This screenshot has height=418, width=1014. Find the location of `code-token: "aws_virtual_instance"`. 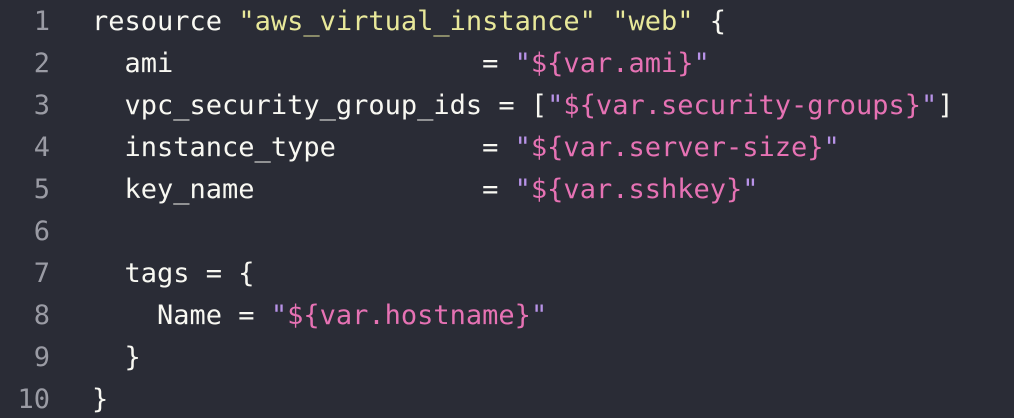

code-token: "aws_virtual_instance" is located at coordinates (417, 21).